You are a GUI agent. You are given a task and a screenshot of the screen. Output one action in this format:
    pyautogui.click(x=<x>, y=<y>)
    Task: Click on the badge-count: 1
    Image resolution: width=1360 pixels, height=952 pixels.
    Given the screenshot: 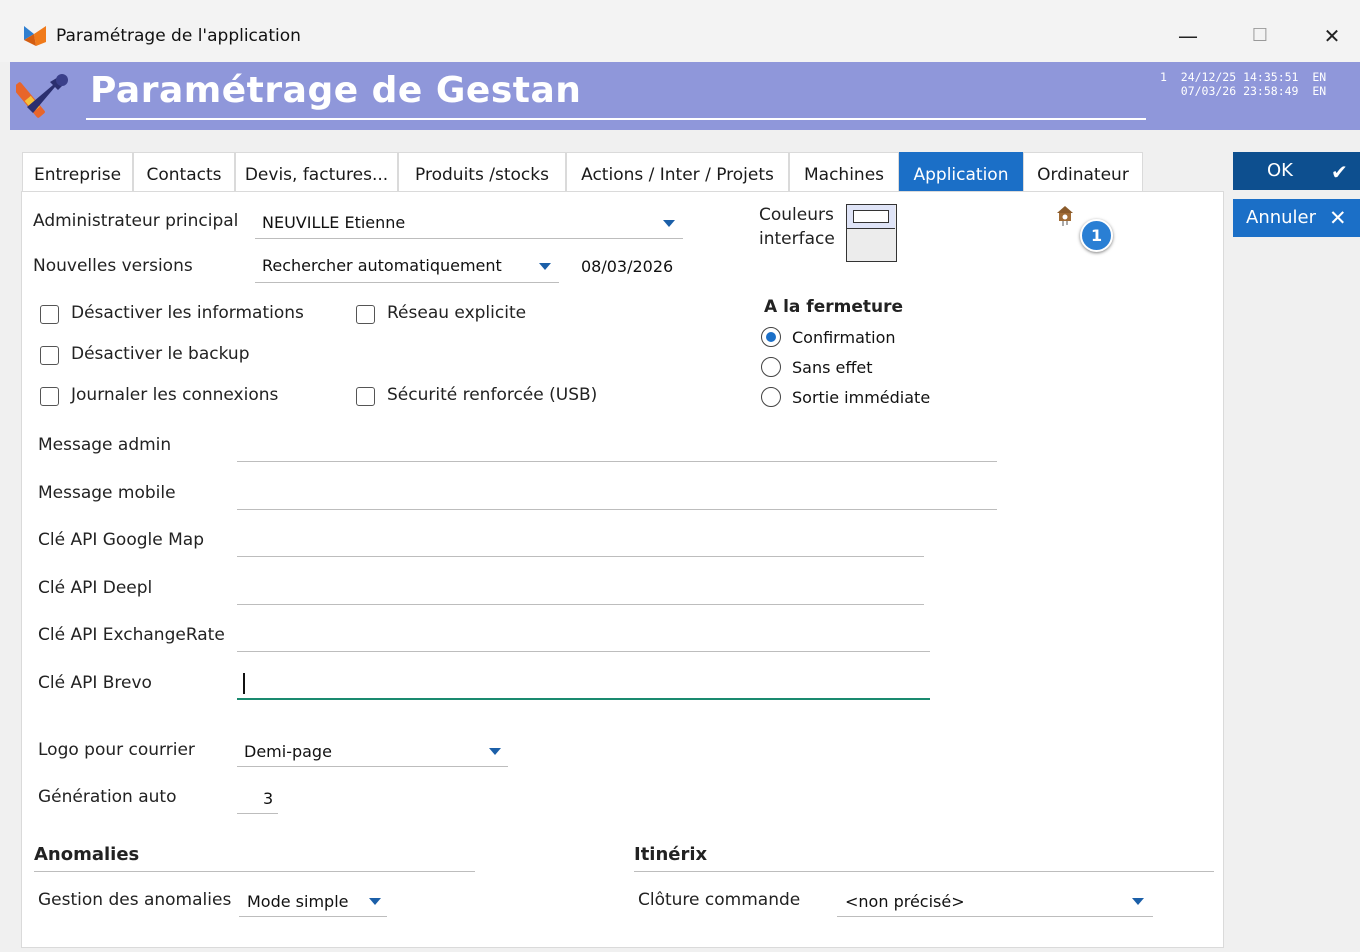 What is the action you would take?
    pyautogui.click(x=1097, y=235)
    